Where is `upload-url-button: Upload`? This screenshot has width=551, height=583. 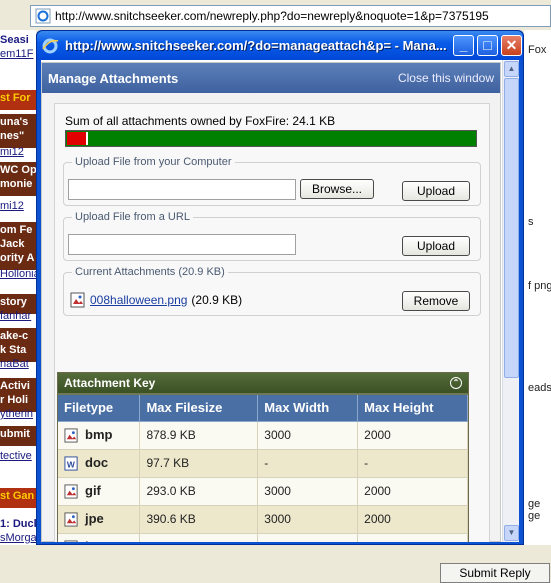
upload-url-button: Upload is located at coordinates (436, 246).